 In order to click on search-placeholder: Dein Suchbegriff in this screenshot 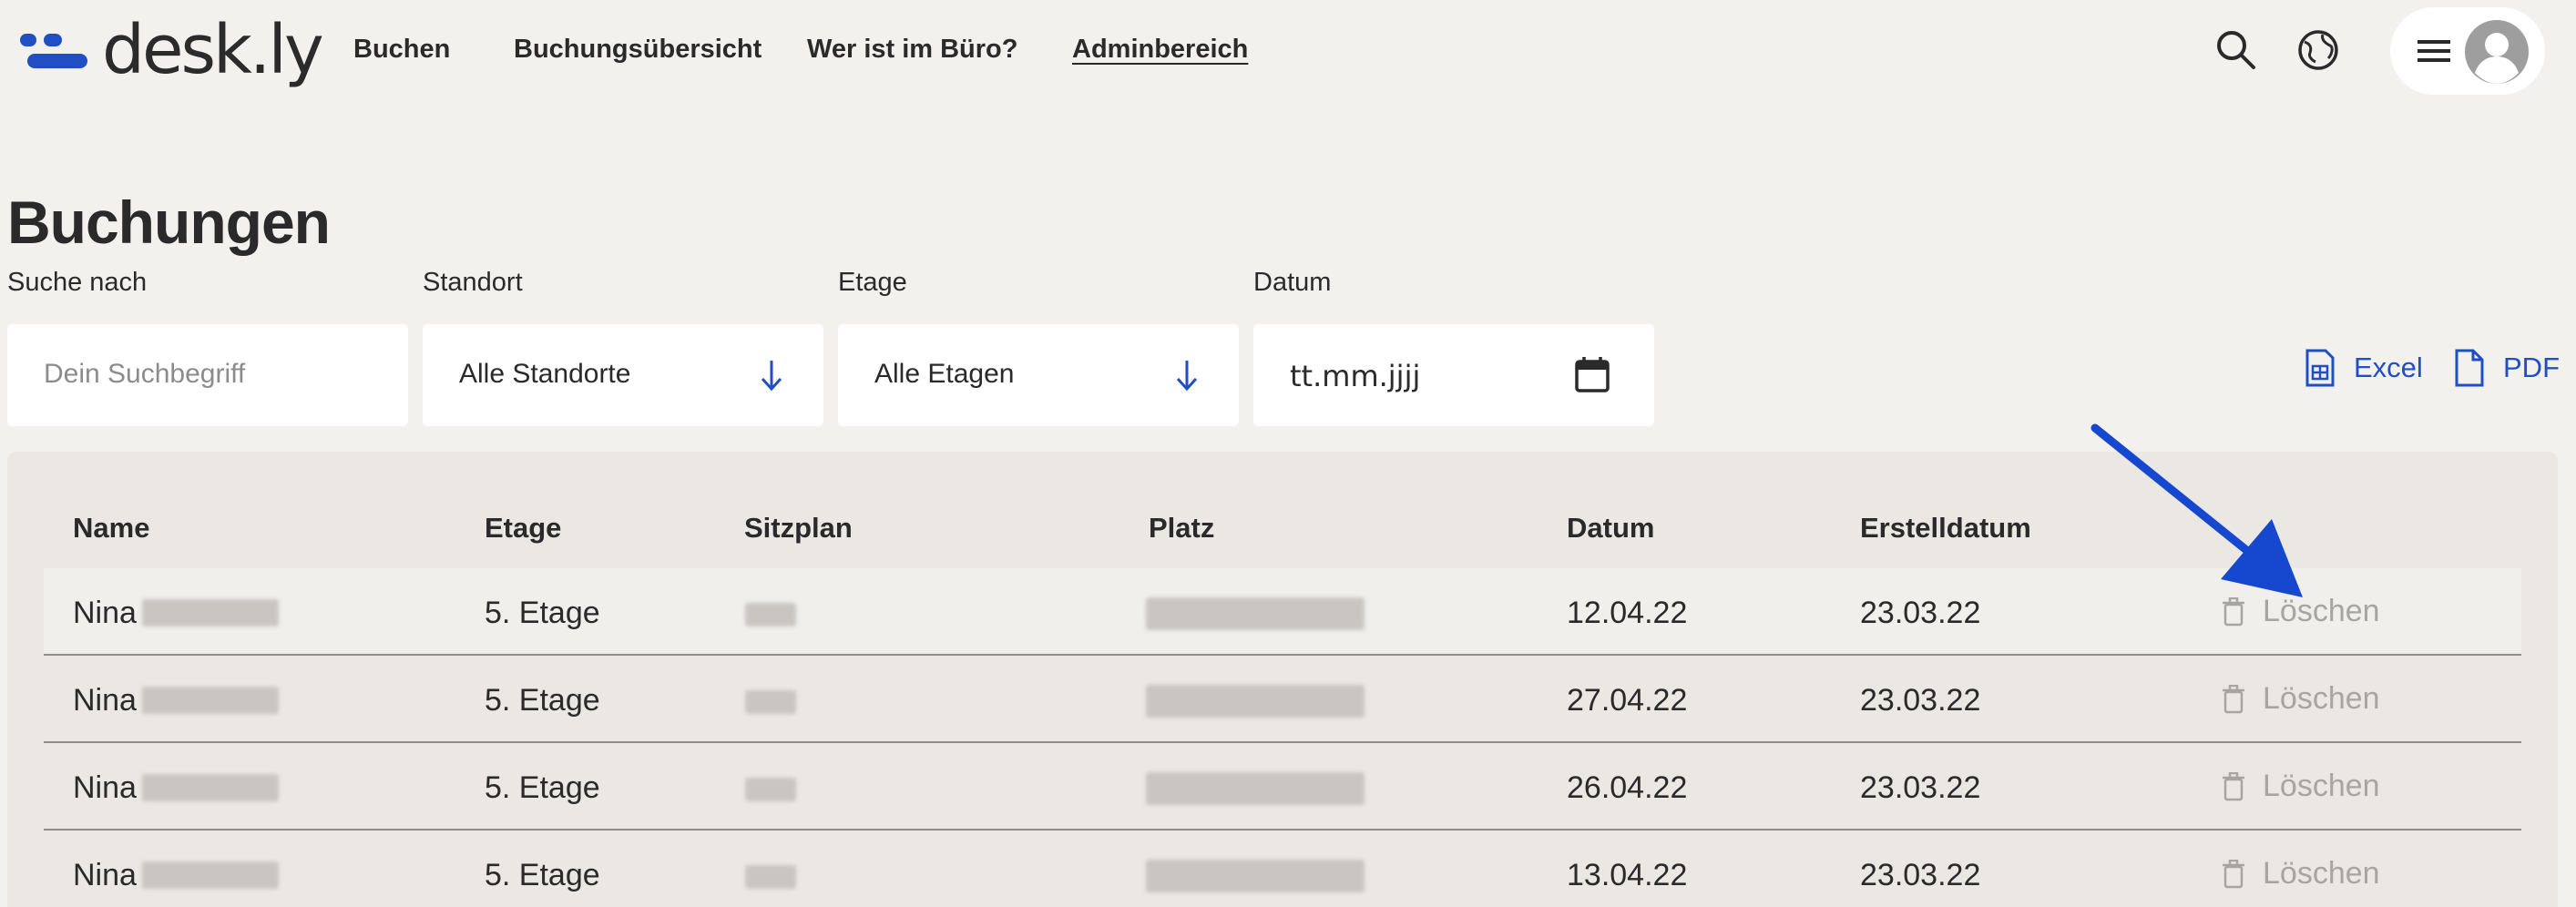, I will do `click(145, 374)`.